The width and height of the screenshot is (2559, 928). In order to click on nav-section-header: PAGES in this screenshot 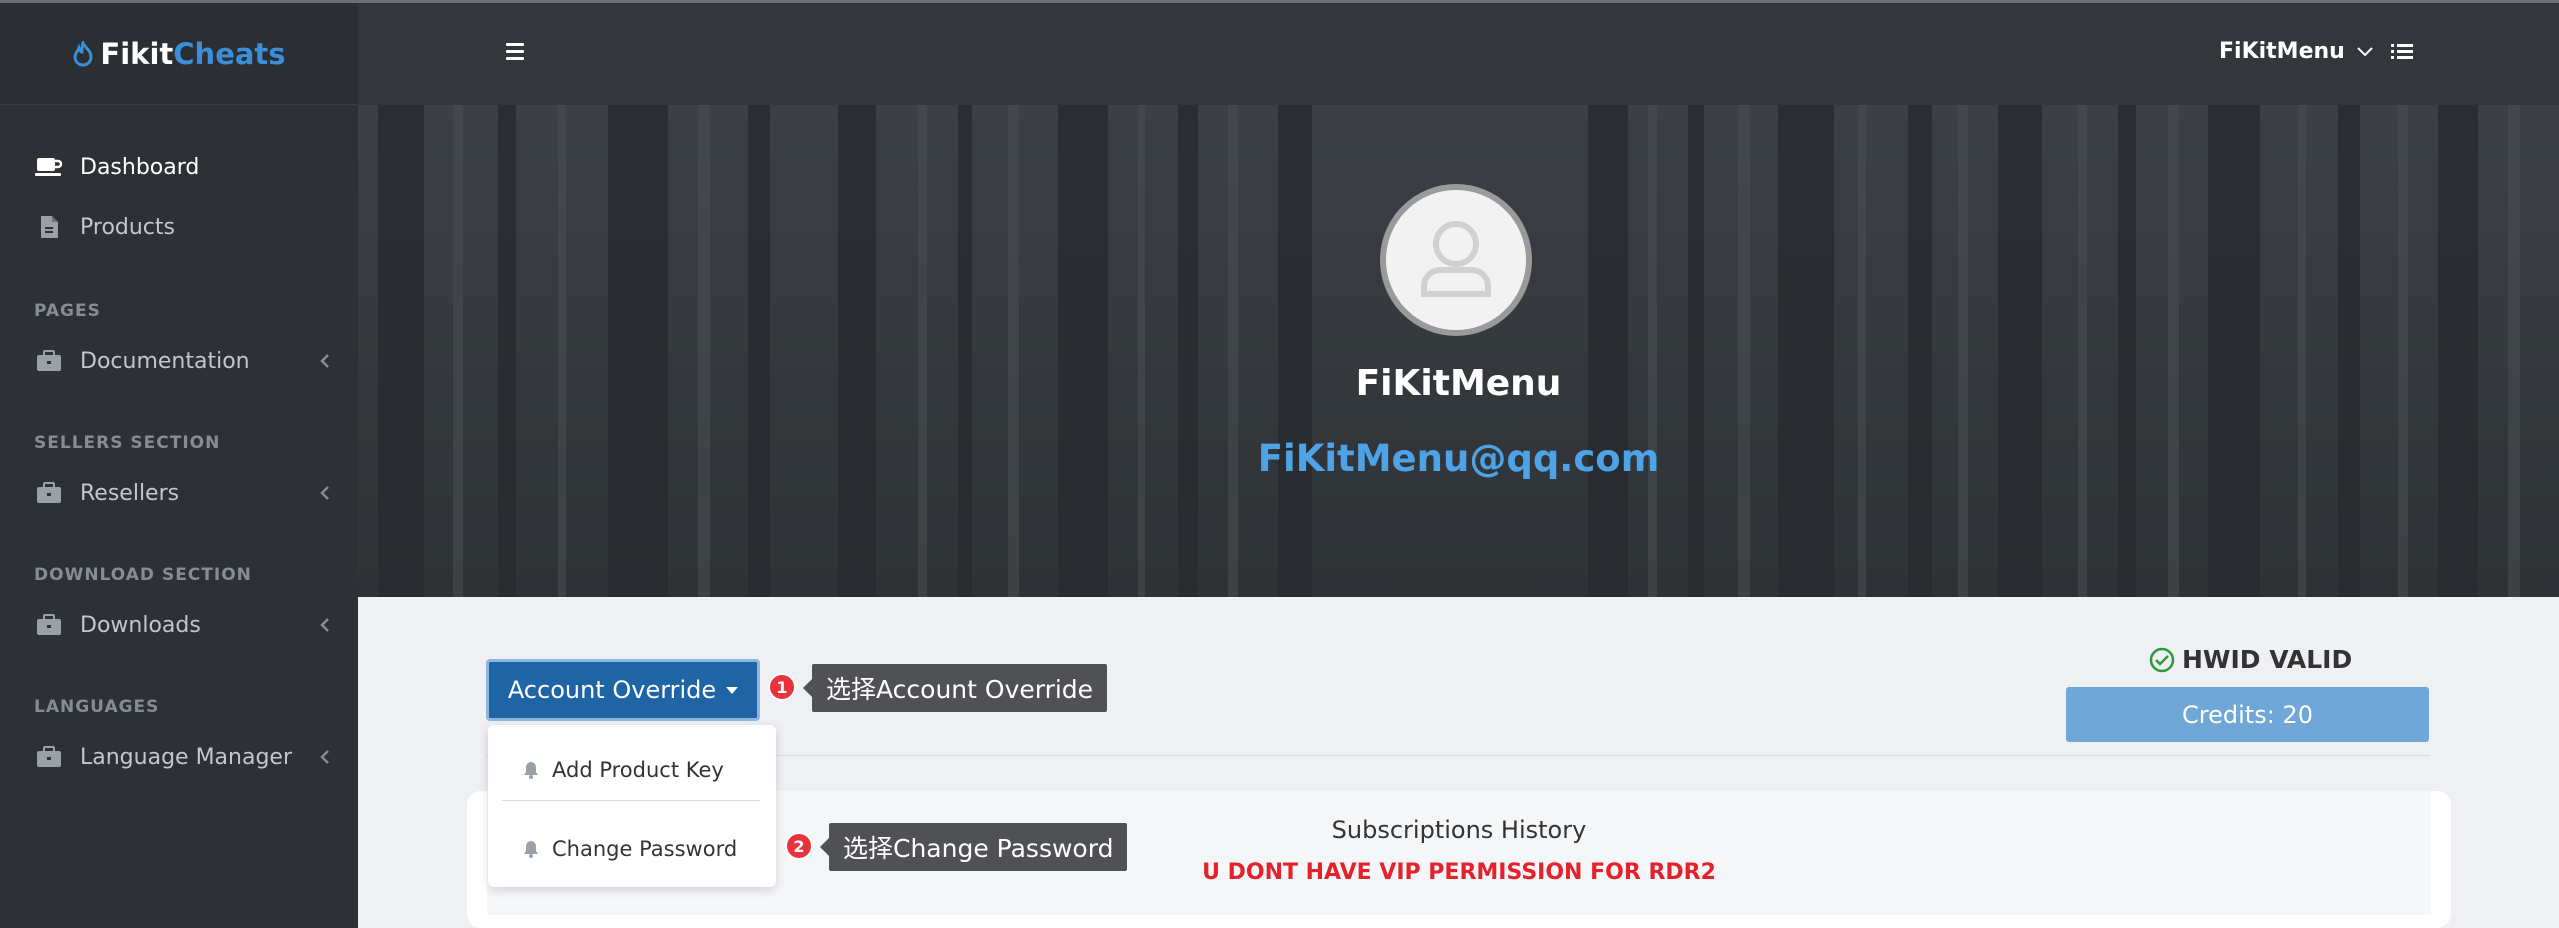, I will do `click(67, 311)`.